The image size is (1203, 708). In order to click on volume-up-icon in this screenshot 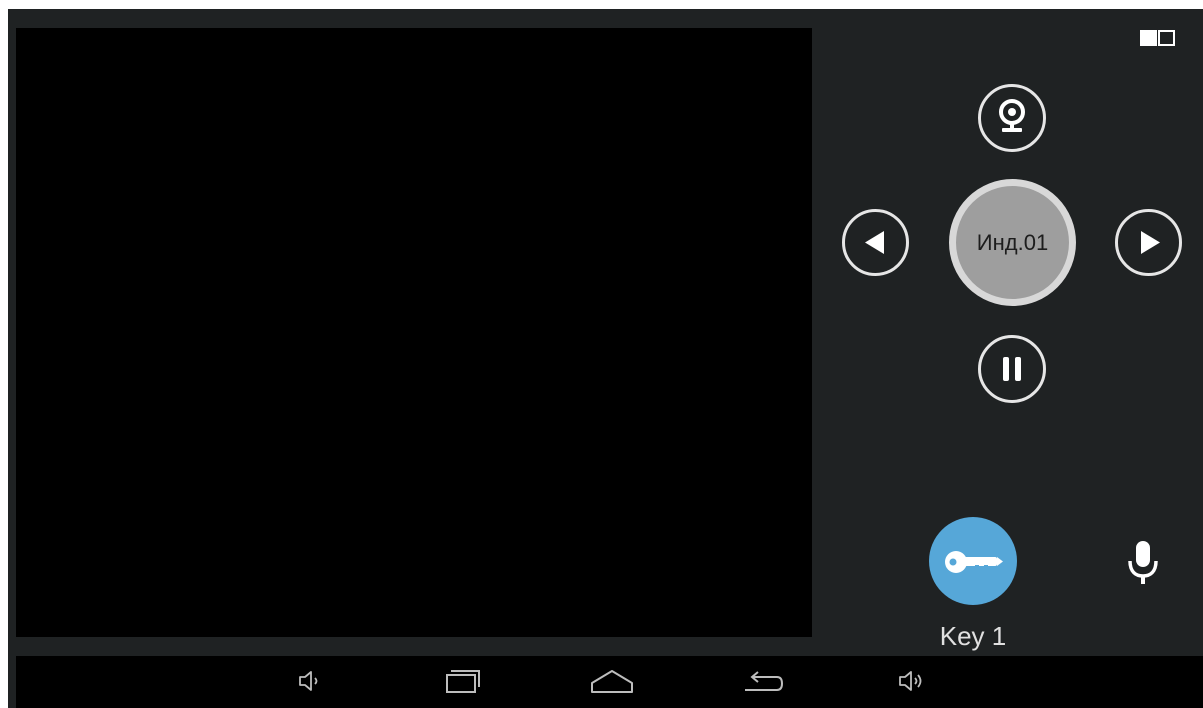, I will do `click(913, 681)`.